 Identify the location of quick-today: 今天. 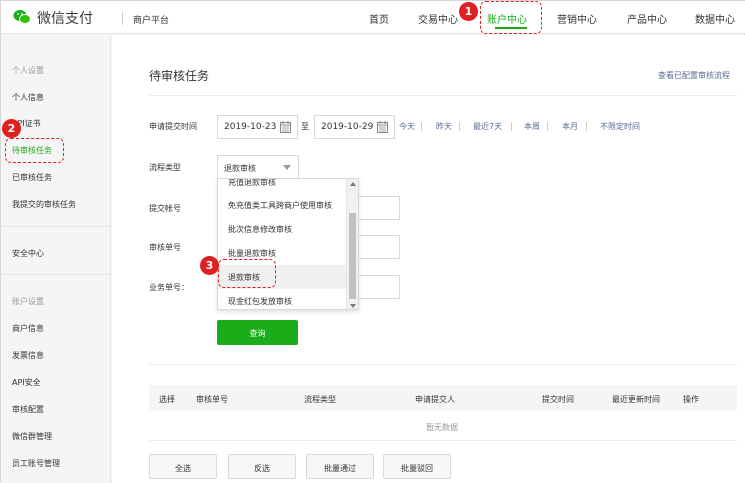
(407, 126).